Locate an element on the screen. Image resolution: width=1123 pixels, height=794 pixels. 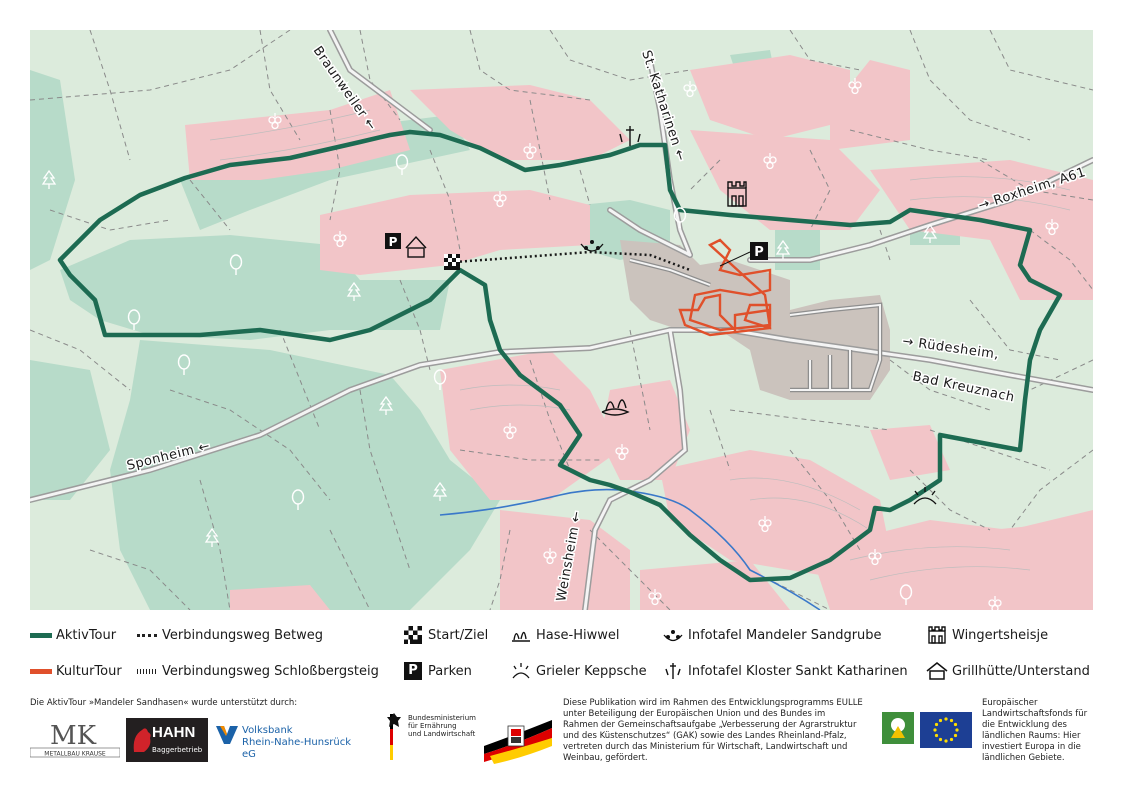
bmel-line-1: Bundesministerium is located at coordinates (442, 718).